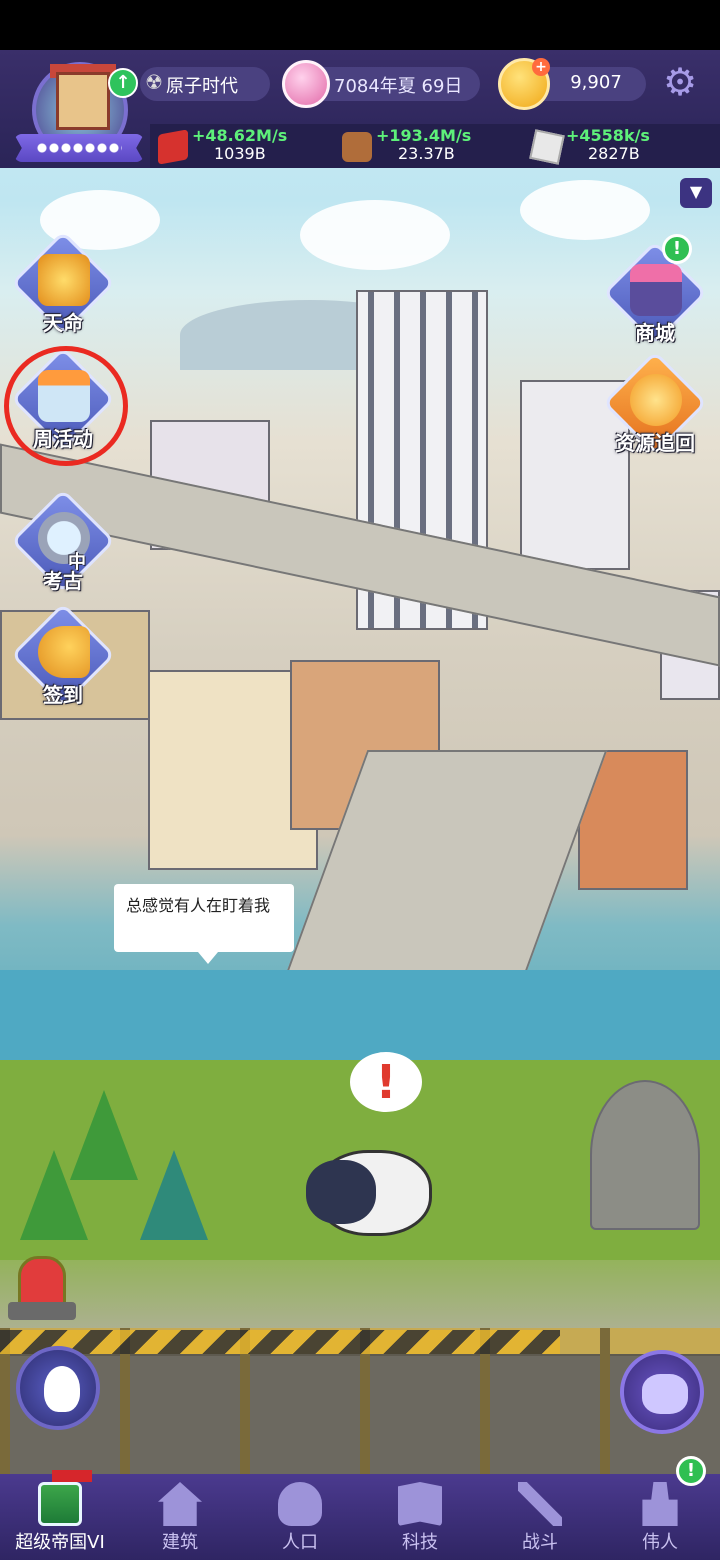 The image size is (720, 1560). What do you see at coordinates (63, 323) in the screenshot?
I see `tianming-label: 天命` at bounding box center [63, 323].